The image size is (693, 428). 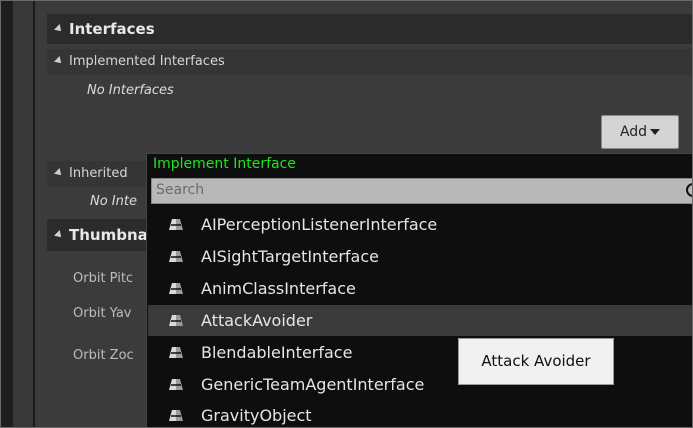 What do you see at coordinates (536, 361) in the screenshot?
I see `tooltip: Attack Avoider` at bounding box center [536, 361].